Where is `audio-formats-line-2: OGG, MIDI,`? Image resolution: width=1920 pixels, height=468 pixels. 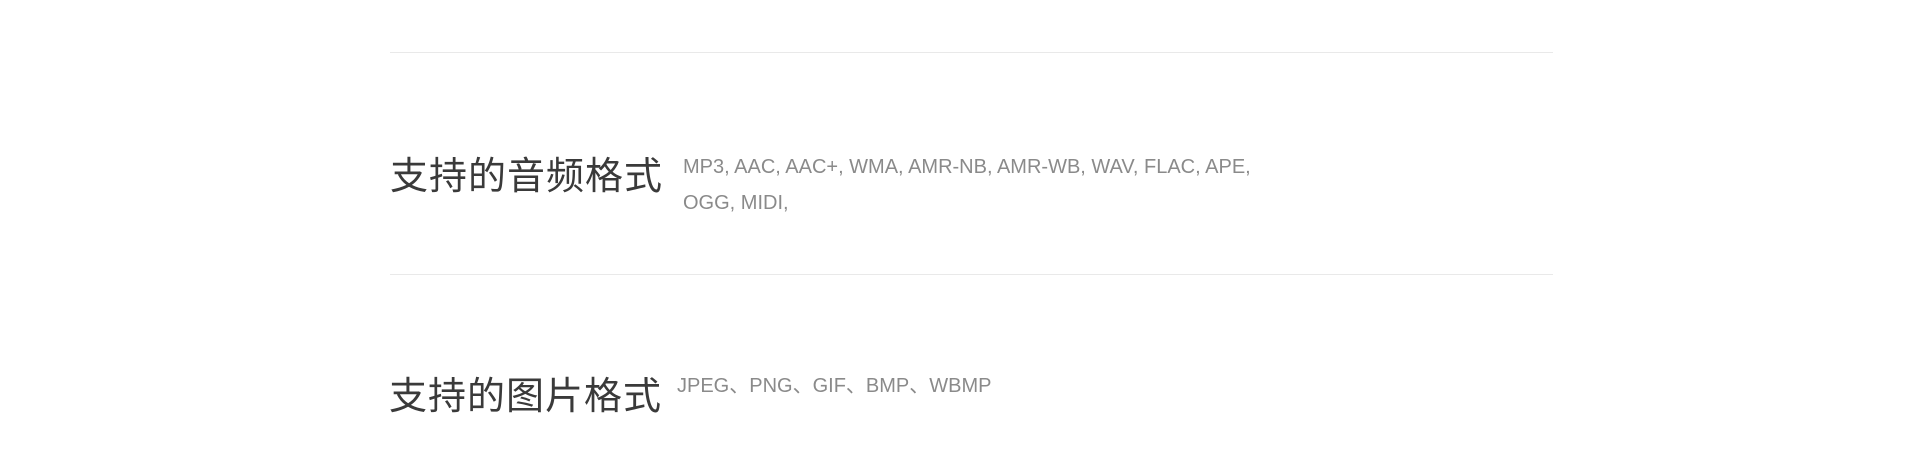 audio-formats-line-2: OGG, MIDI, is located at coordinates (736, 203).